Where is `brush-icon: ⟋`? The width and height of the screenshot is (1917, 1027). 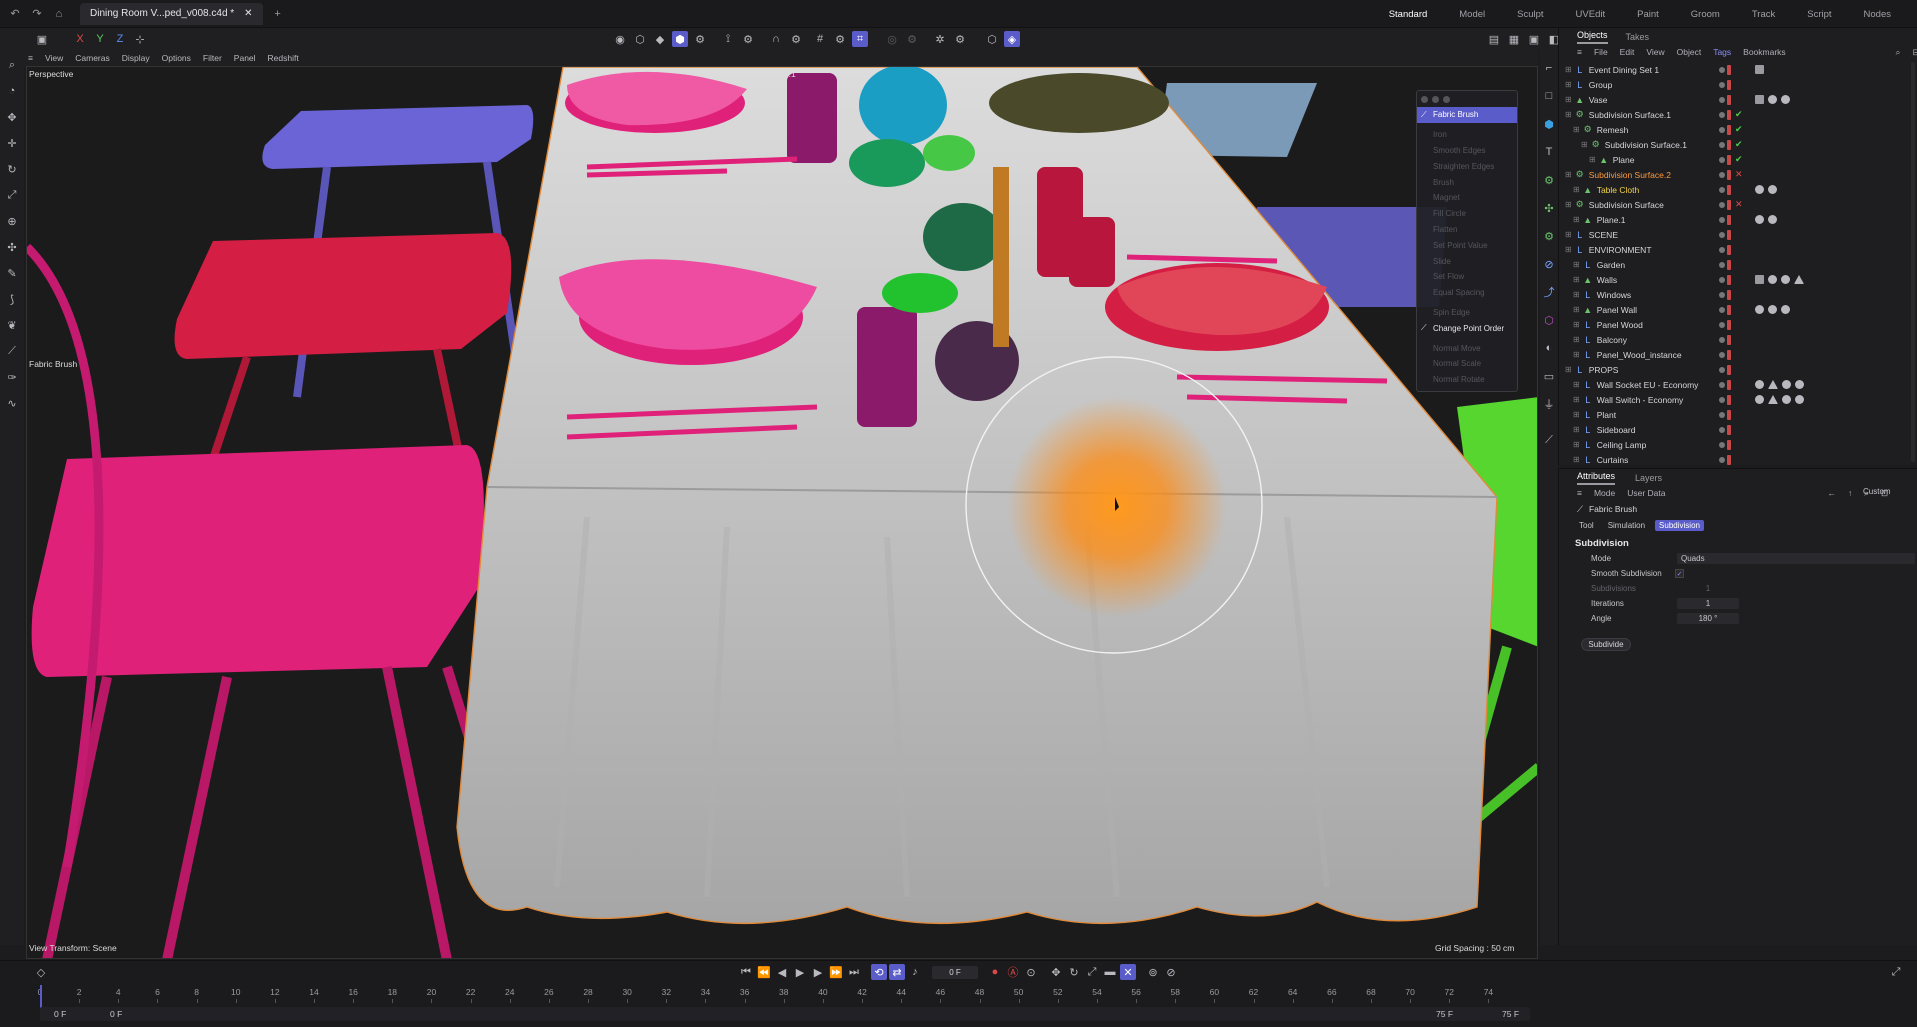
brush-icon: ⟋ is located at coordinates (12, 351).